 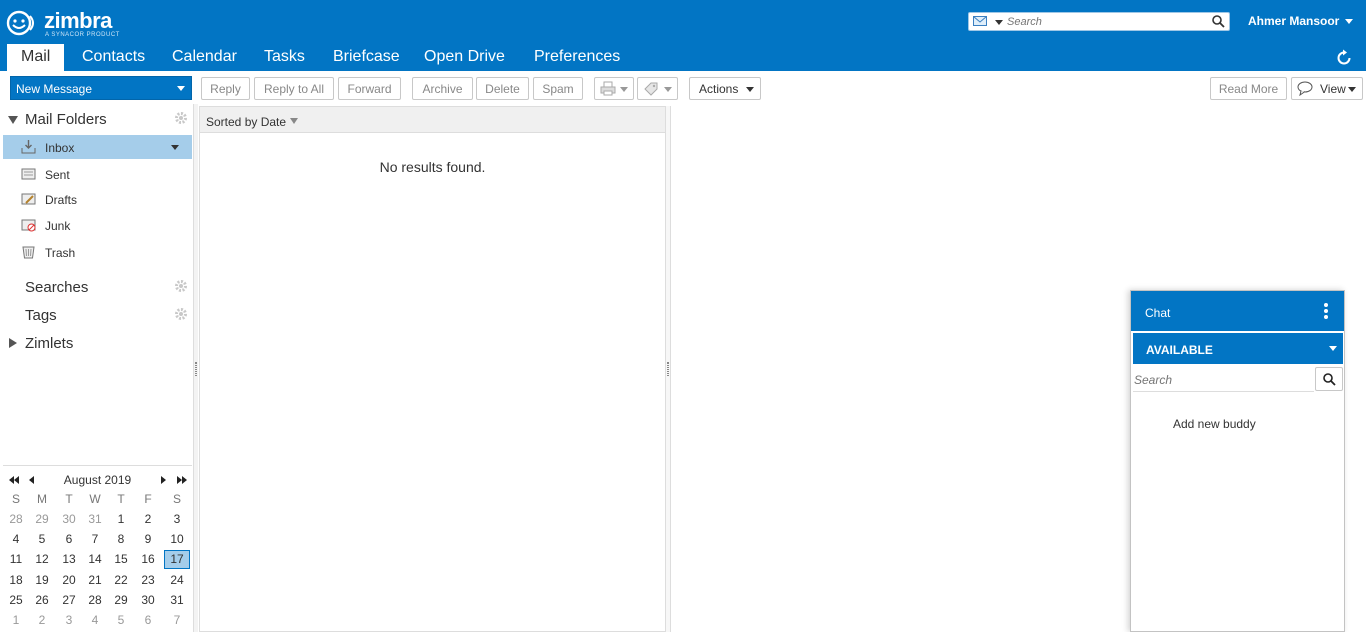 What do you see at coordinates (204, 57) in the screenshot?
I see `tab-calendar: Calendar` at bounding box center [204, 57].